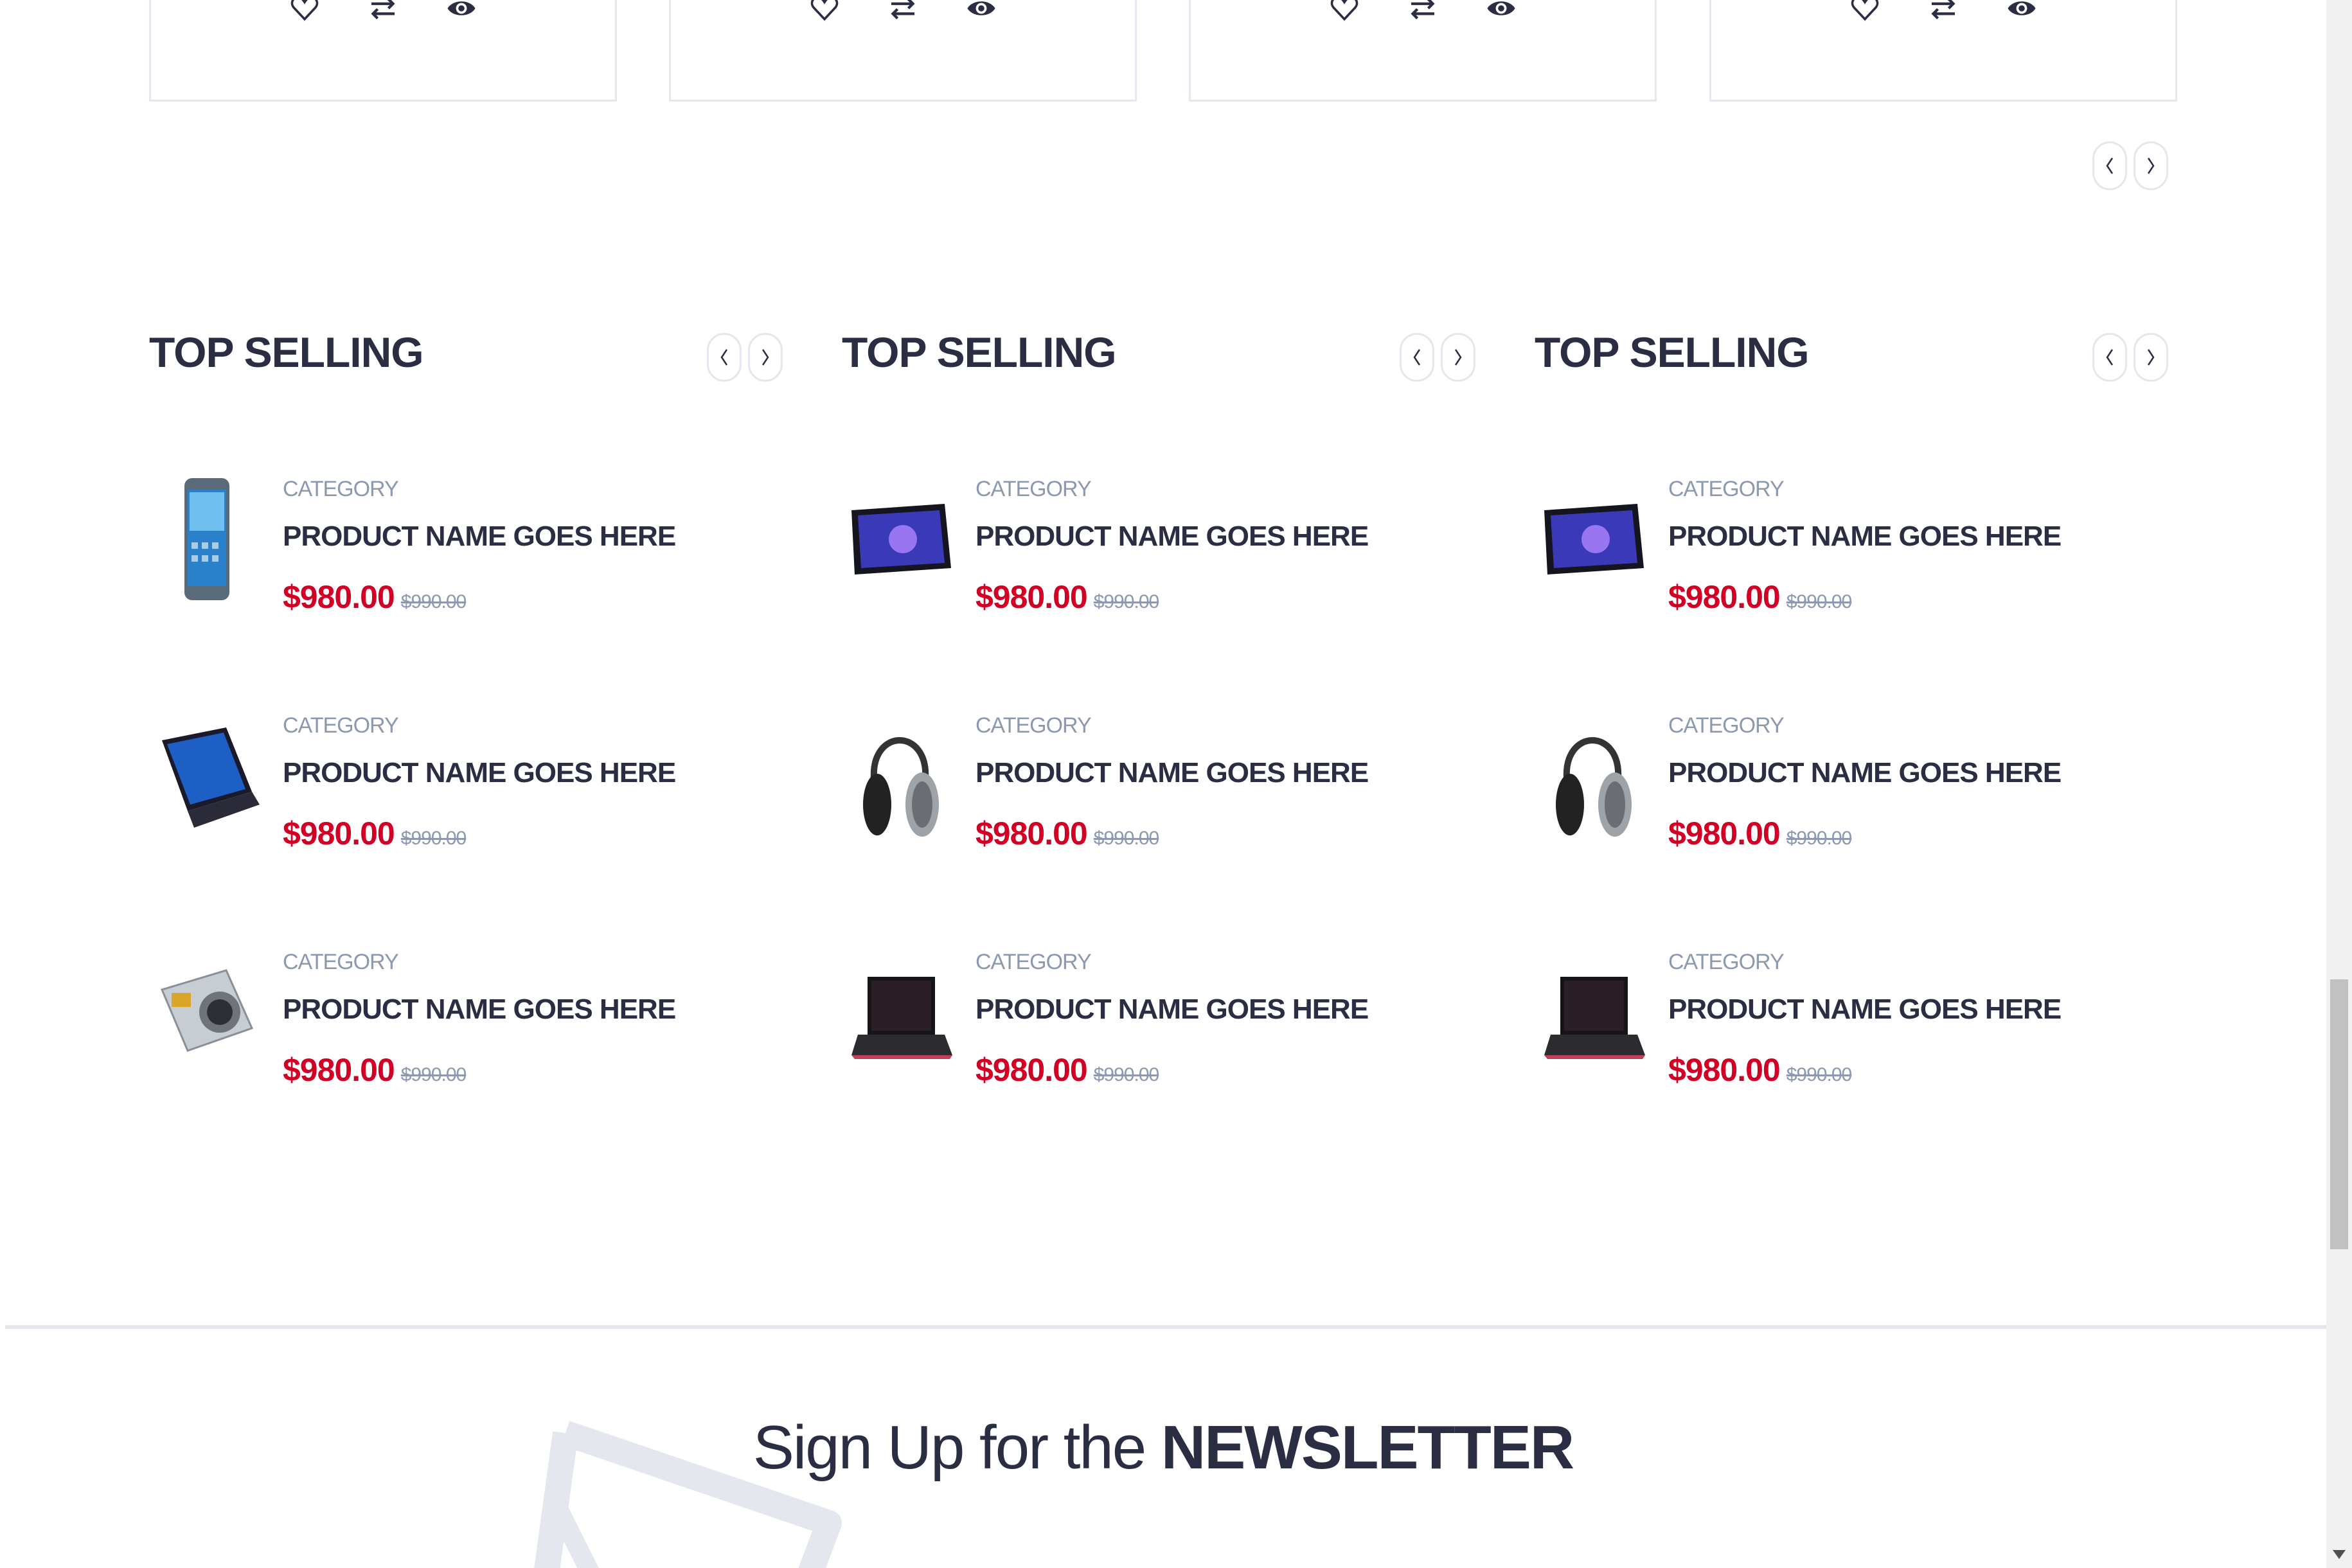 Image resolution: width=2352 pixels, height=1568 pixels. Describe the element at coordinates (2339, 1554) in the screenshot. I see `scroll-down-arrow-icon` at that location.